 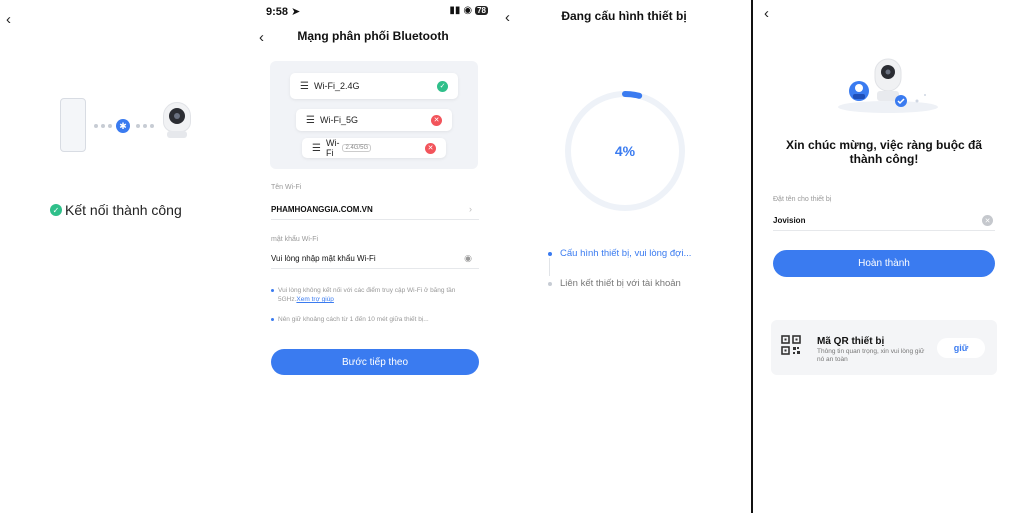 What do you see at coordinates (884, 220) in the screenshot?
I see `device-name-input: Jovision` at bounding box center [884, 220].